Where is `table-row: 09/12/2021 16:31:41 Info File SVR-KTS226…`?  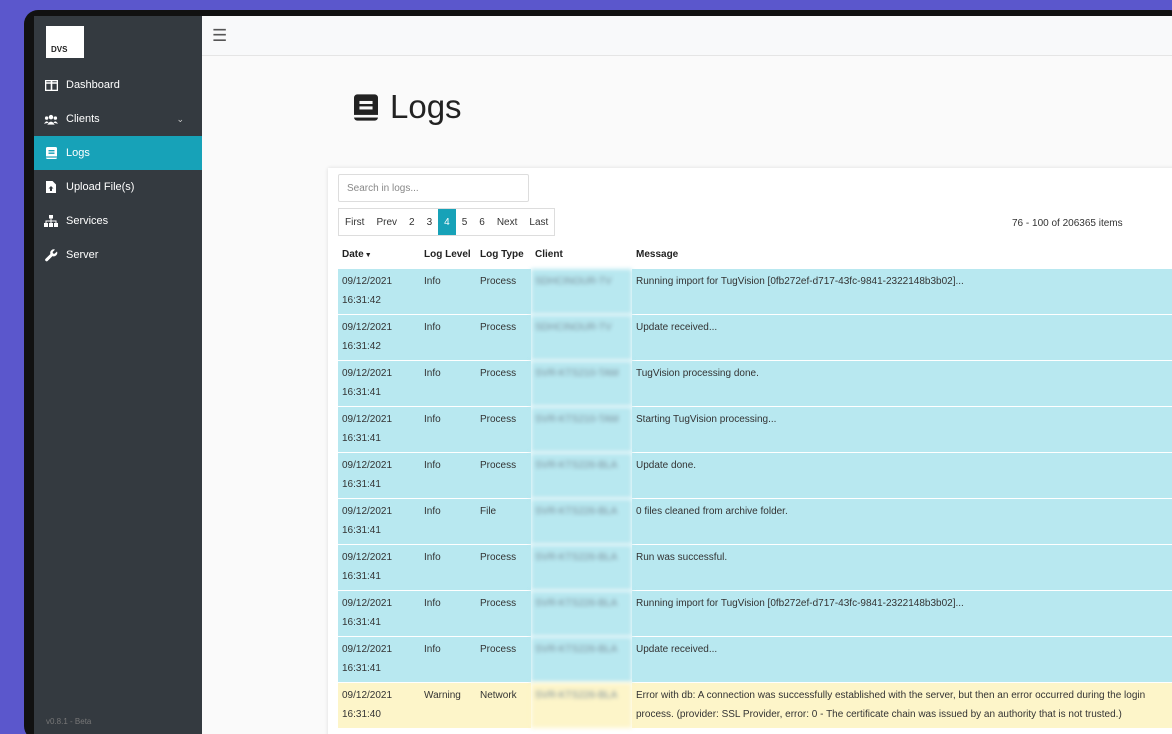 table-row: 09/12/2021 16:31:41 Info File SVR-KTS226… is located at coordinates (755, 521).